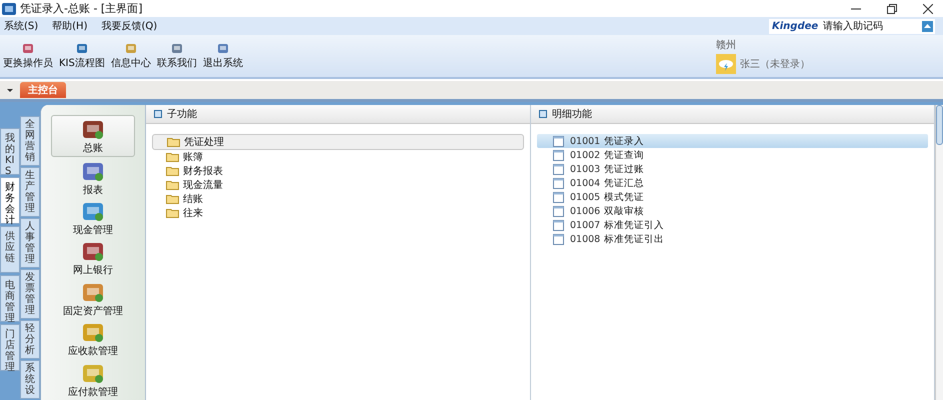 This screenshot has height=400, width=943. I want to click on restore-icon, so click(892, 9).